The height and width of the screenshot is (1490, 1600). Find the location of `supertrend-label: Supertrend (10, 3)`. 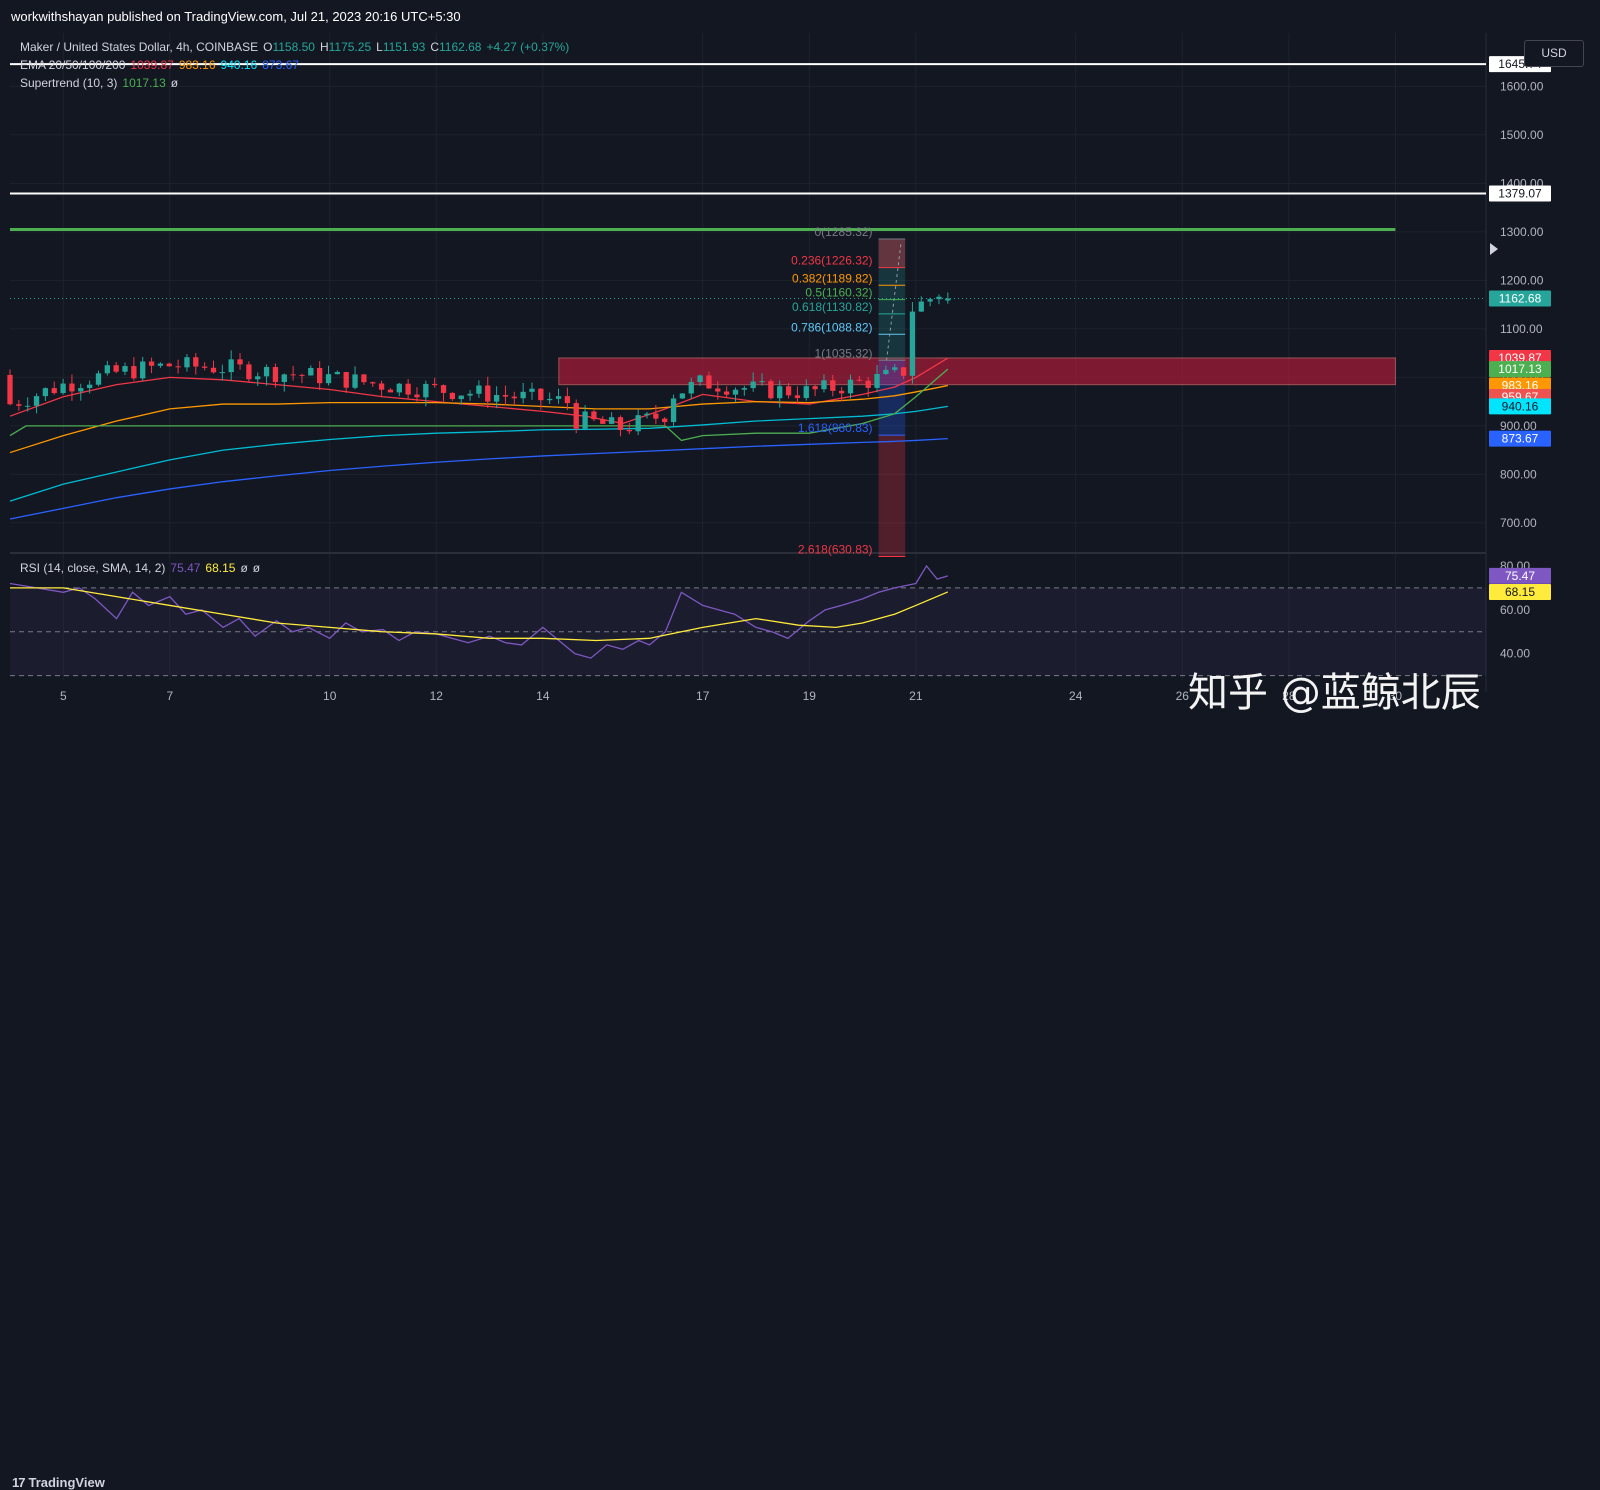

supertrend-label: Supertrend (10, 3) is located at coordinates (69, 83).